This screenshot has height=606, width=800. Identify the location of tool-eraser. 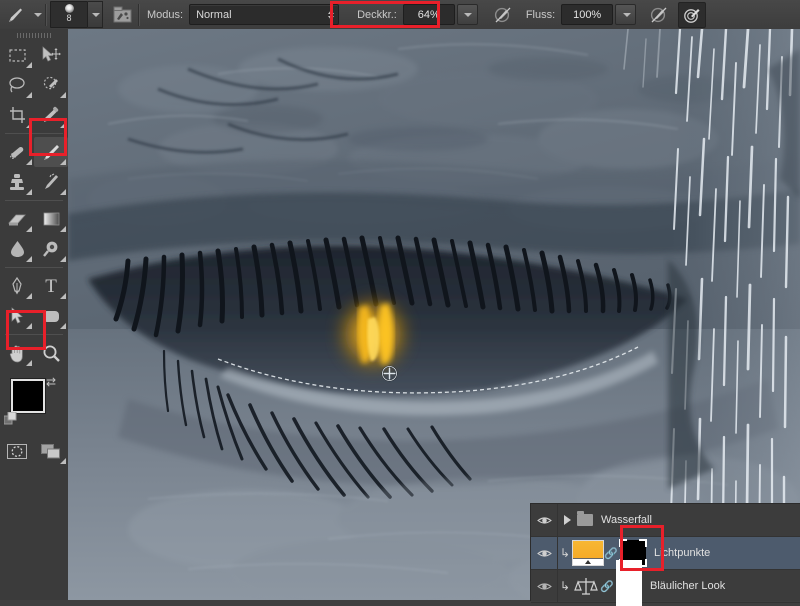
(17, 219).